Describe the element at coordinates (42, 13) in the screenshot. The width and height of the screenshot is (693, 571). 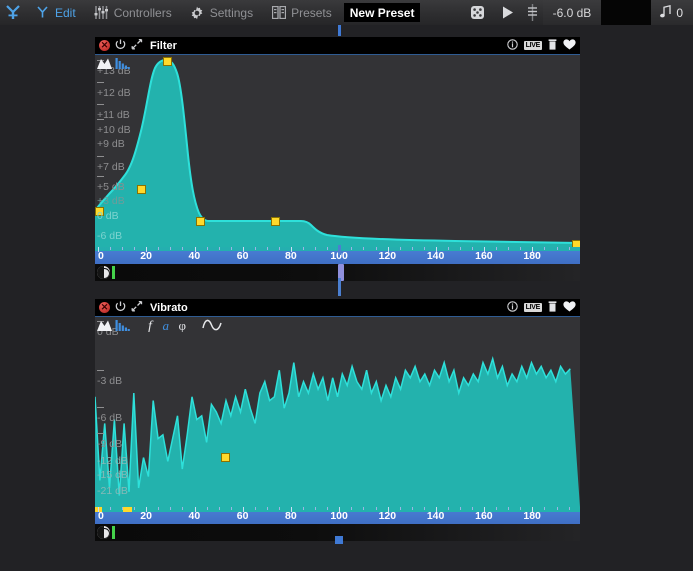
I see `edit-fork-icon` at that location.